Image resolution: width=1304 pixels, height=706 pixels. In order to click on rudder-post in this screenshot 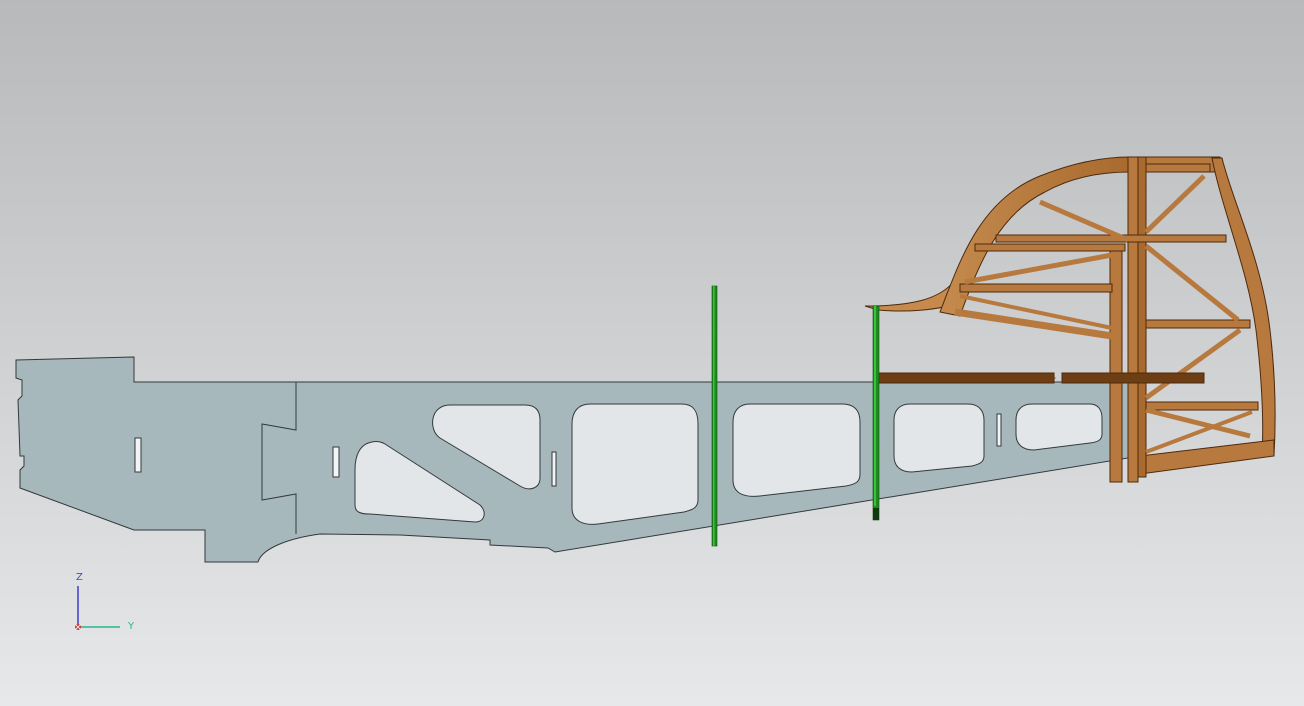, I will do `click(1142, 317)`.